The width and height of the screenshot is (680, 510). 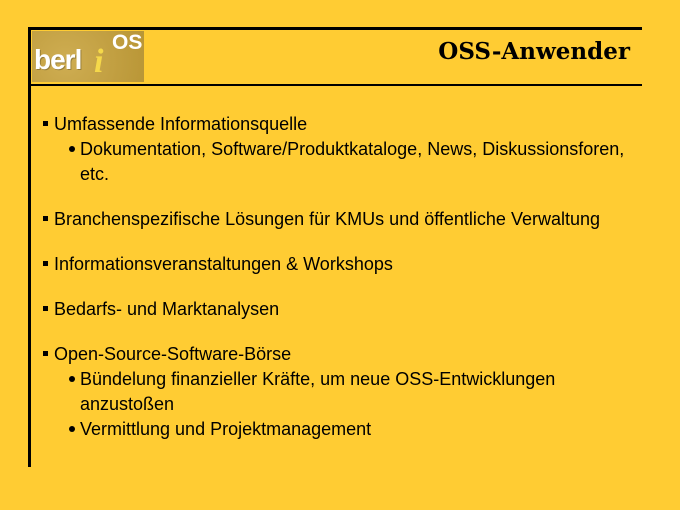 What do you see at coordinates (226, 429) in the screenshot?
I see `sub-bullet-text: Vermittlung und Projektmanagement` at bounding box center [226, 429].